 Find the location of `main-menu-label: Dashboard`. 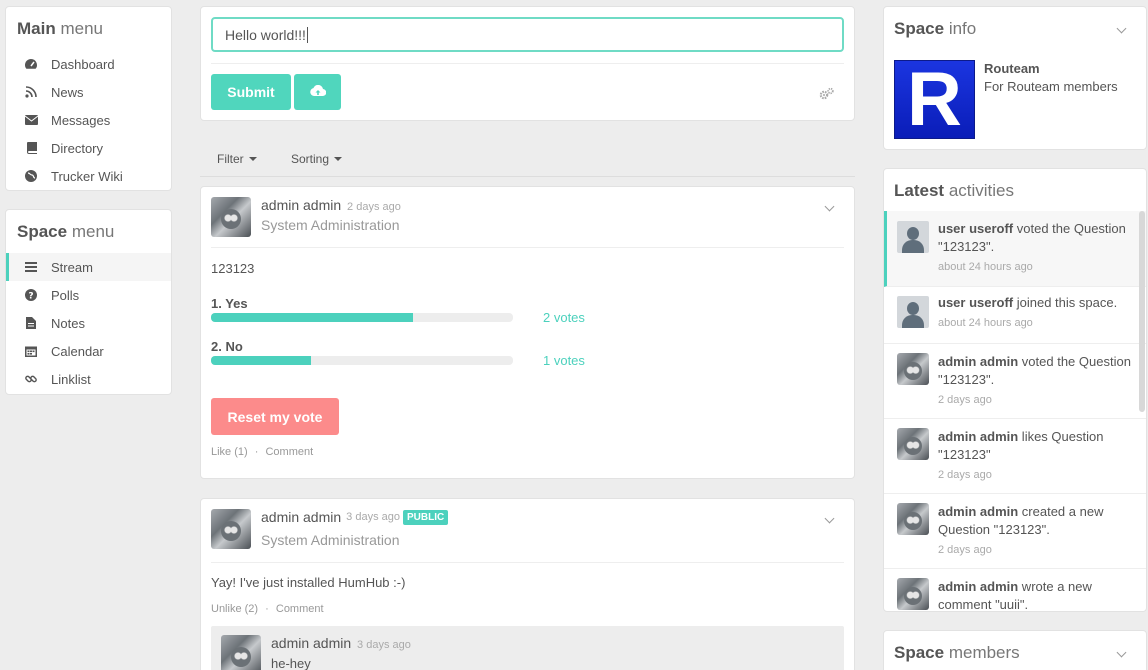

main-menu-label: Dashboard is located at coordinates (83, 64).